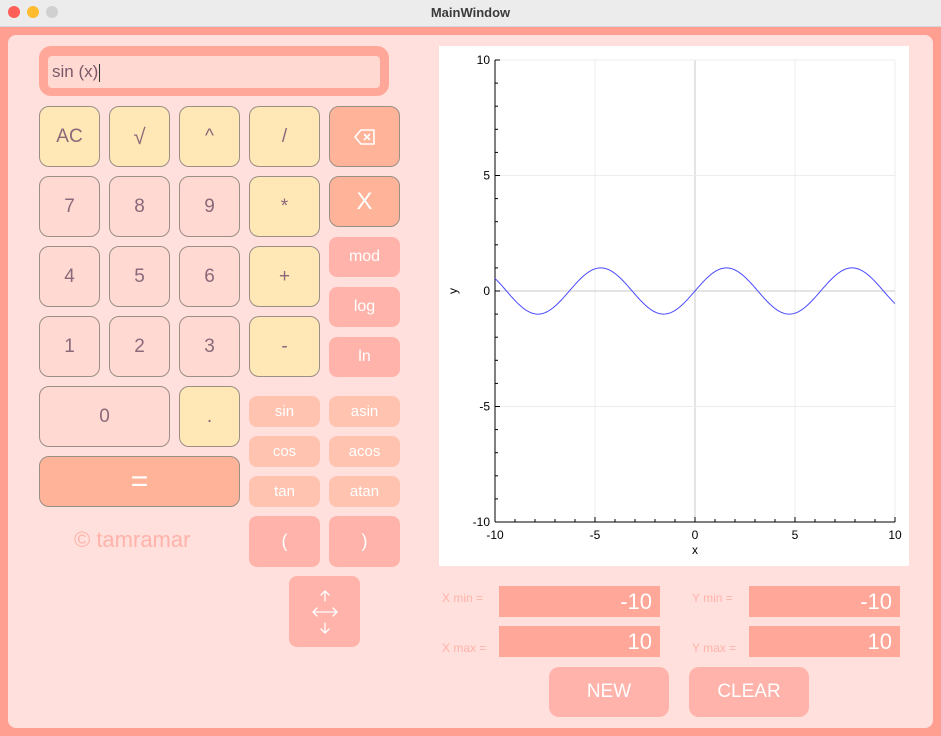 Image resolution: width=941 pixels, height=736 pixels. I want to click on x-tick-label: 10, so click(895, 535).